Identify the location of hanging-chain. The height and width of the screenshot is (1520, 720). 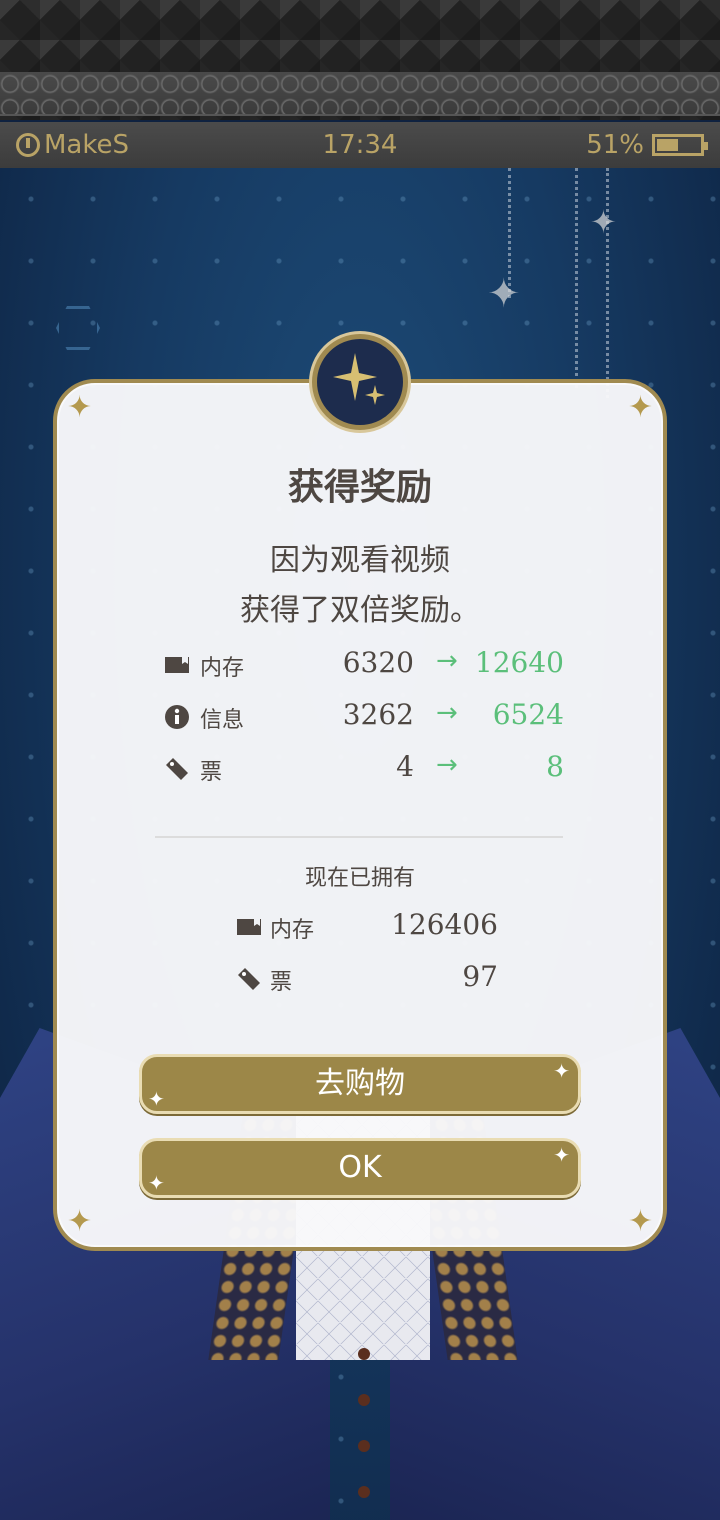
(576, 278).